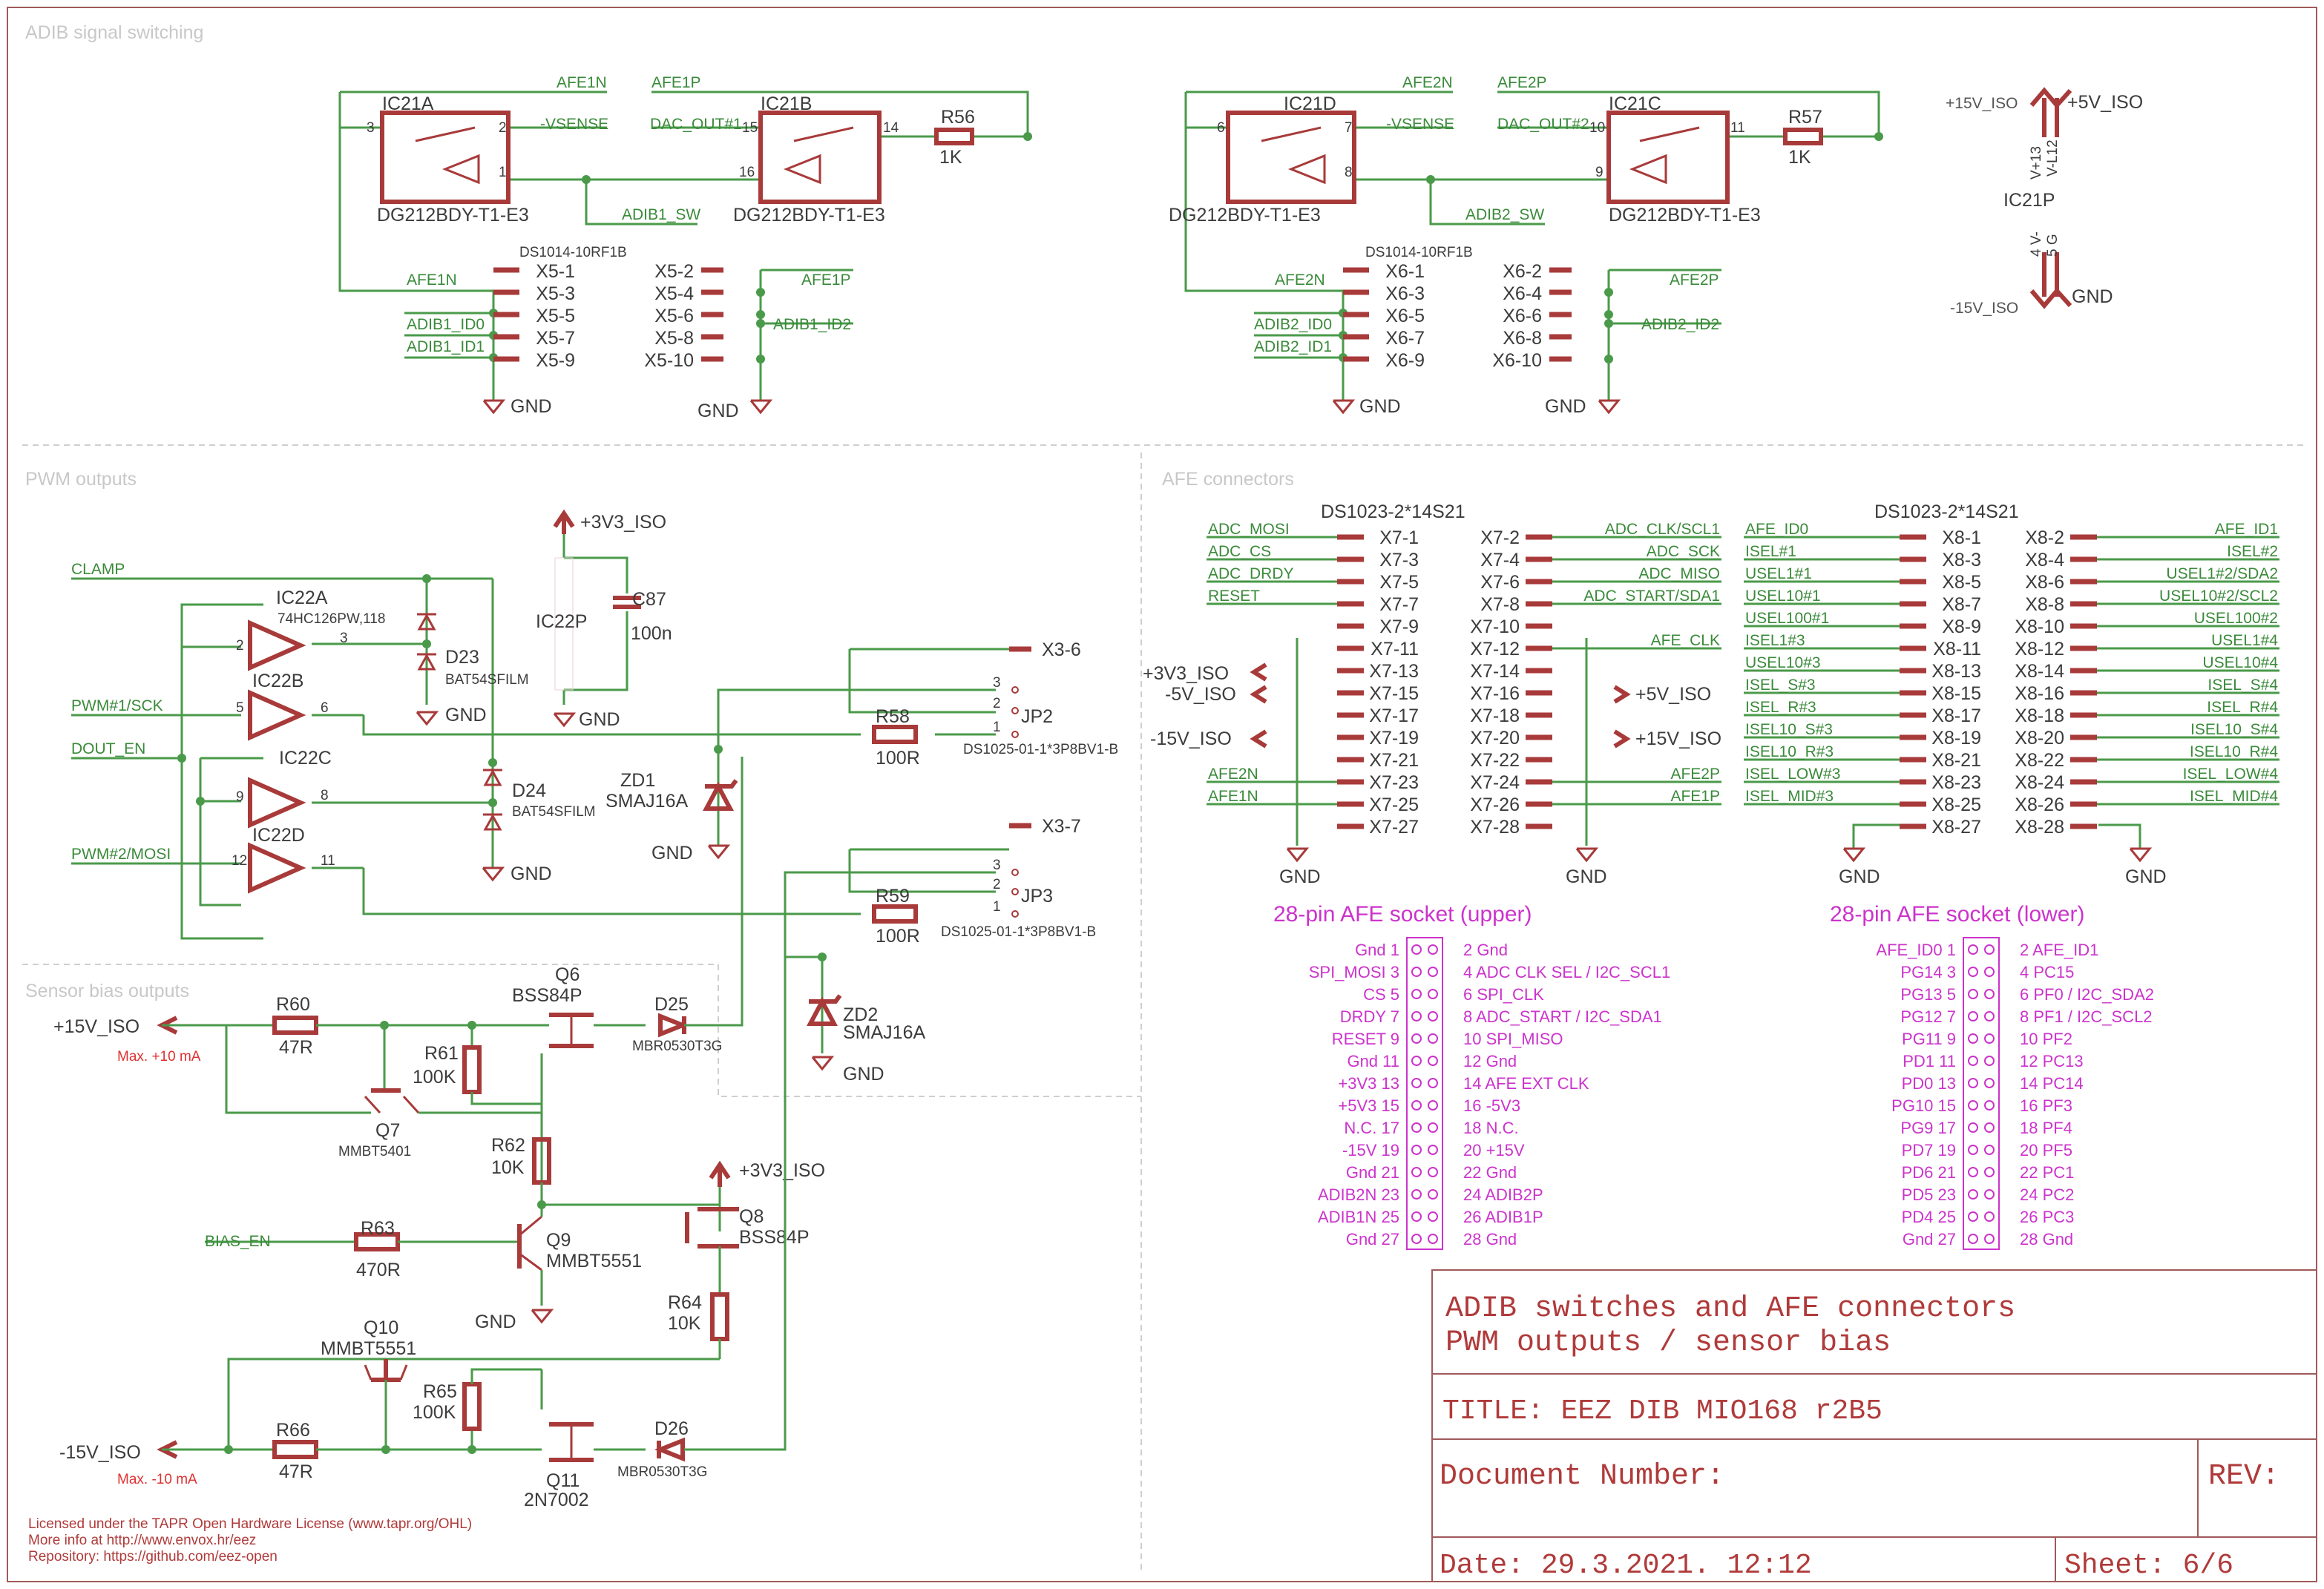 The image size is (2324, 1589). Describe the element at coordinates (1738, 128) in the screenshot. I see `svg-text: 11` at that location.